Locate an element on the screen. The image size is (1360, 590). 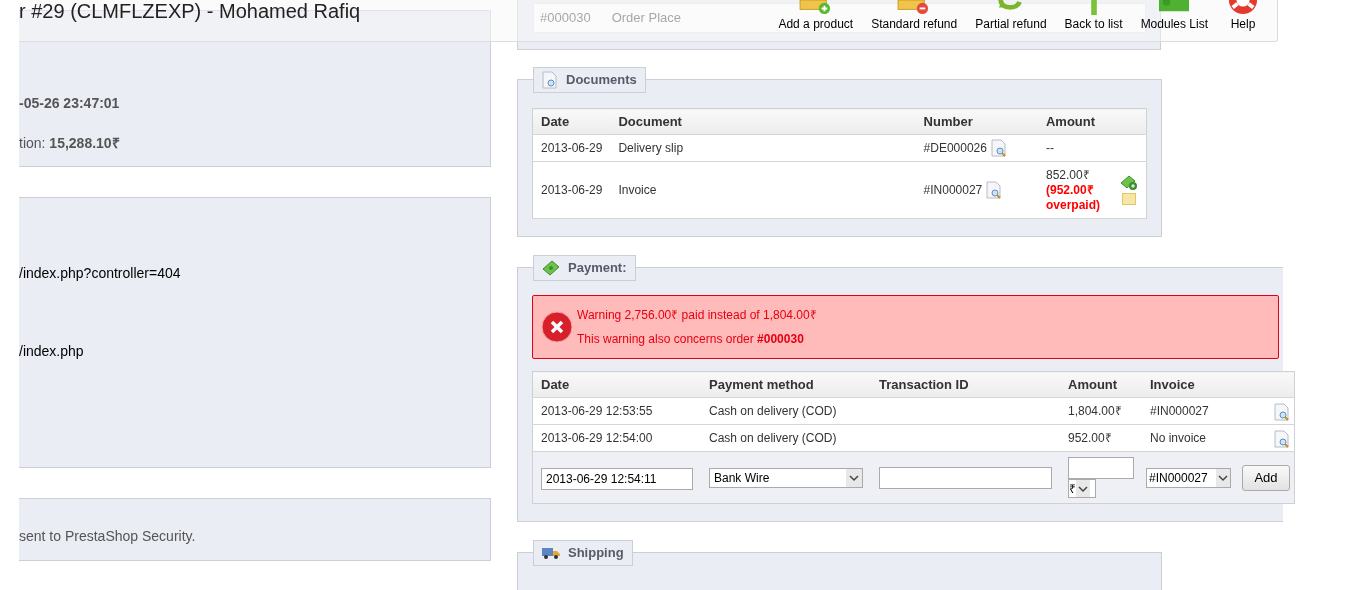
table-cell-text: 852.00₹ is located at coordinates (1068, 175).